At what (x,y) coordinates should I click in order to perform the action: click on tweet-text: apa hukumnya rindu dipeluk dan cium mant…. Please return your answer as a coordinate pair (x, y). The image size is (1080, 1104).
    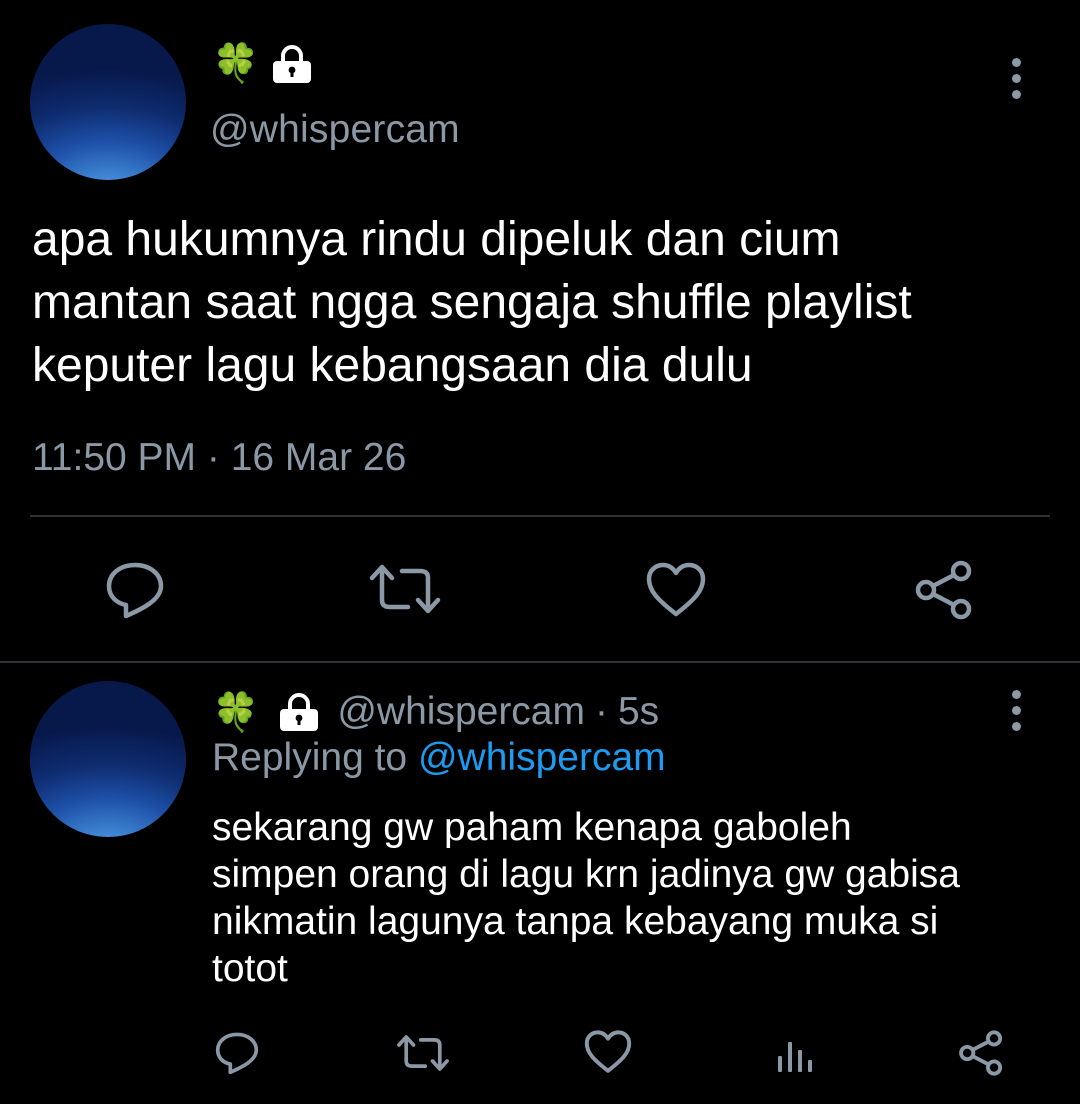
    Looking at the image, I should click on (472, 302).